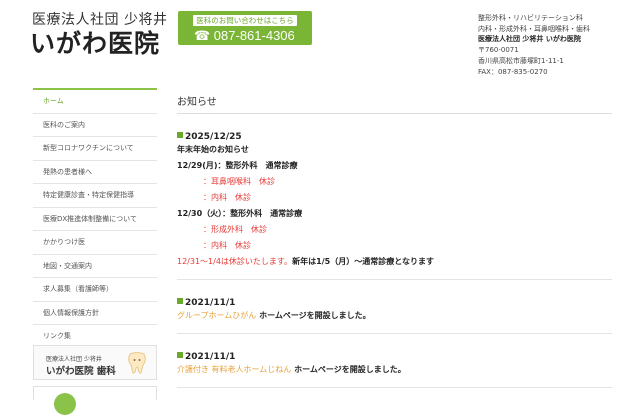  What do you see at coordinates (363, 261) in the screenshot?
I see `closing-black: 新年は1/5（月）～通常診療となります` at bounding box center [363, 261].